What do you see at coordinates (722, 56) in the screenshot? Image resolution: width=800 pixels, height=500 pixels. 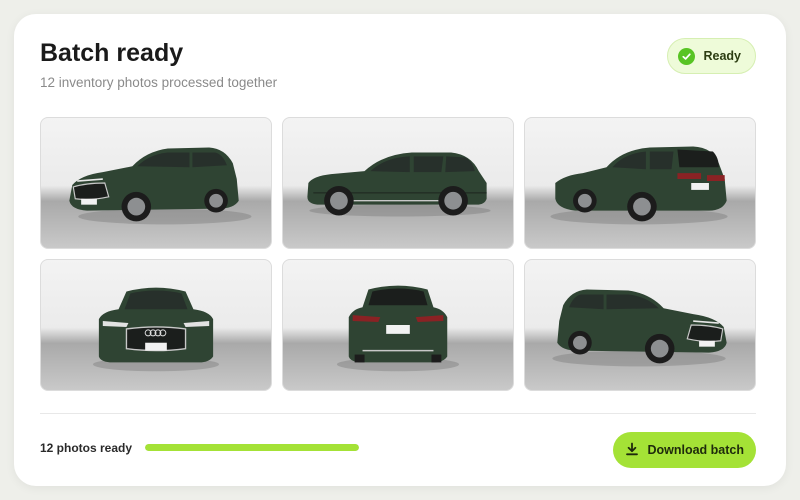 I see `status-badge-label: Ready` at bounding box center [722, 56].